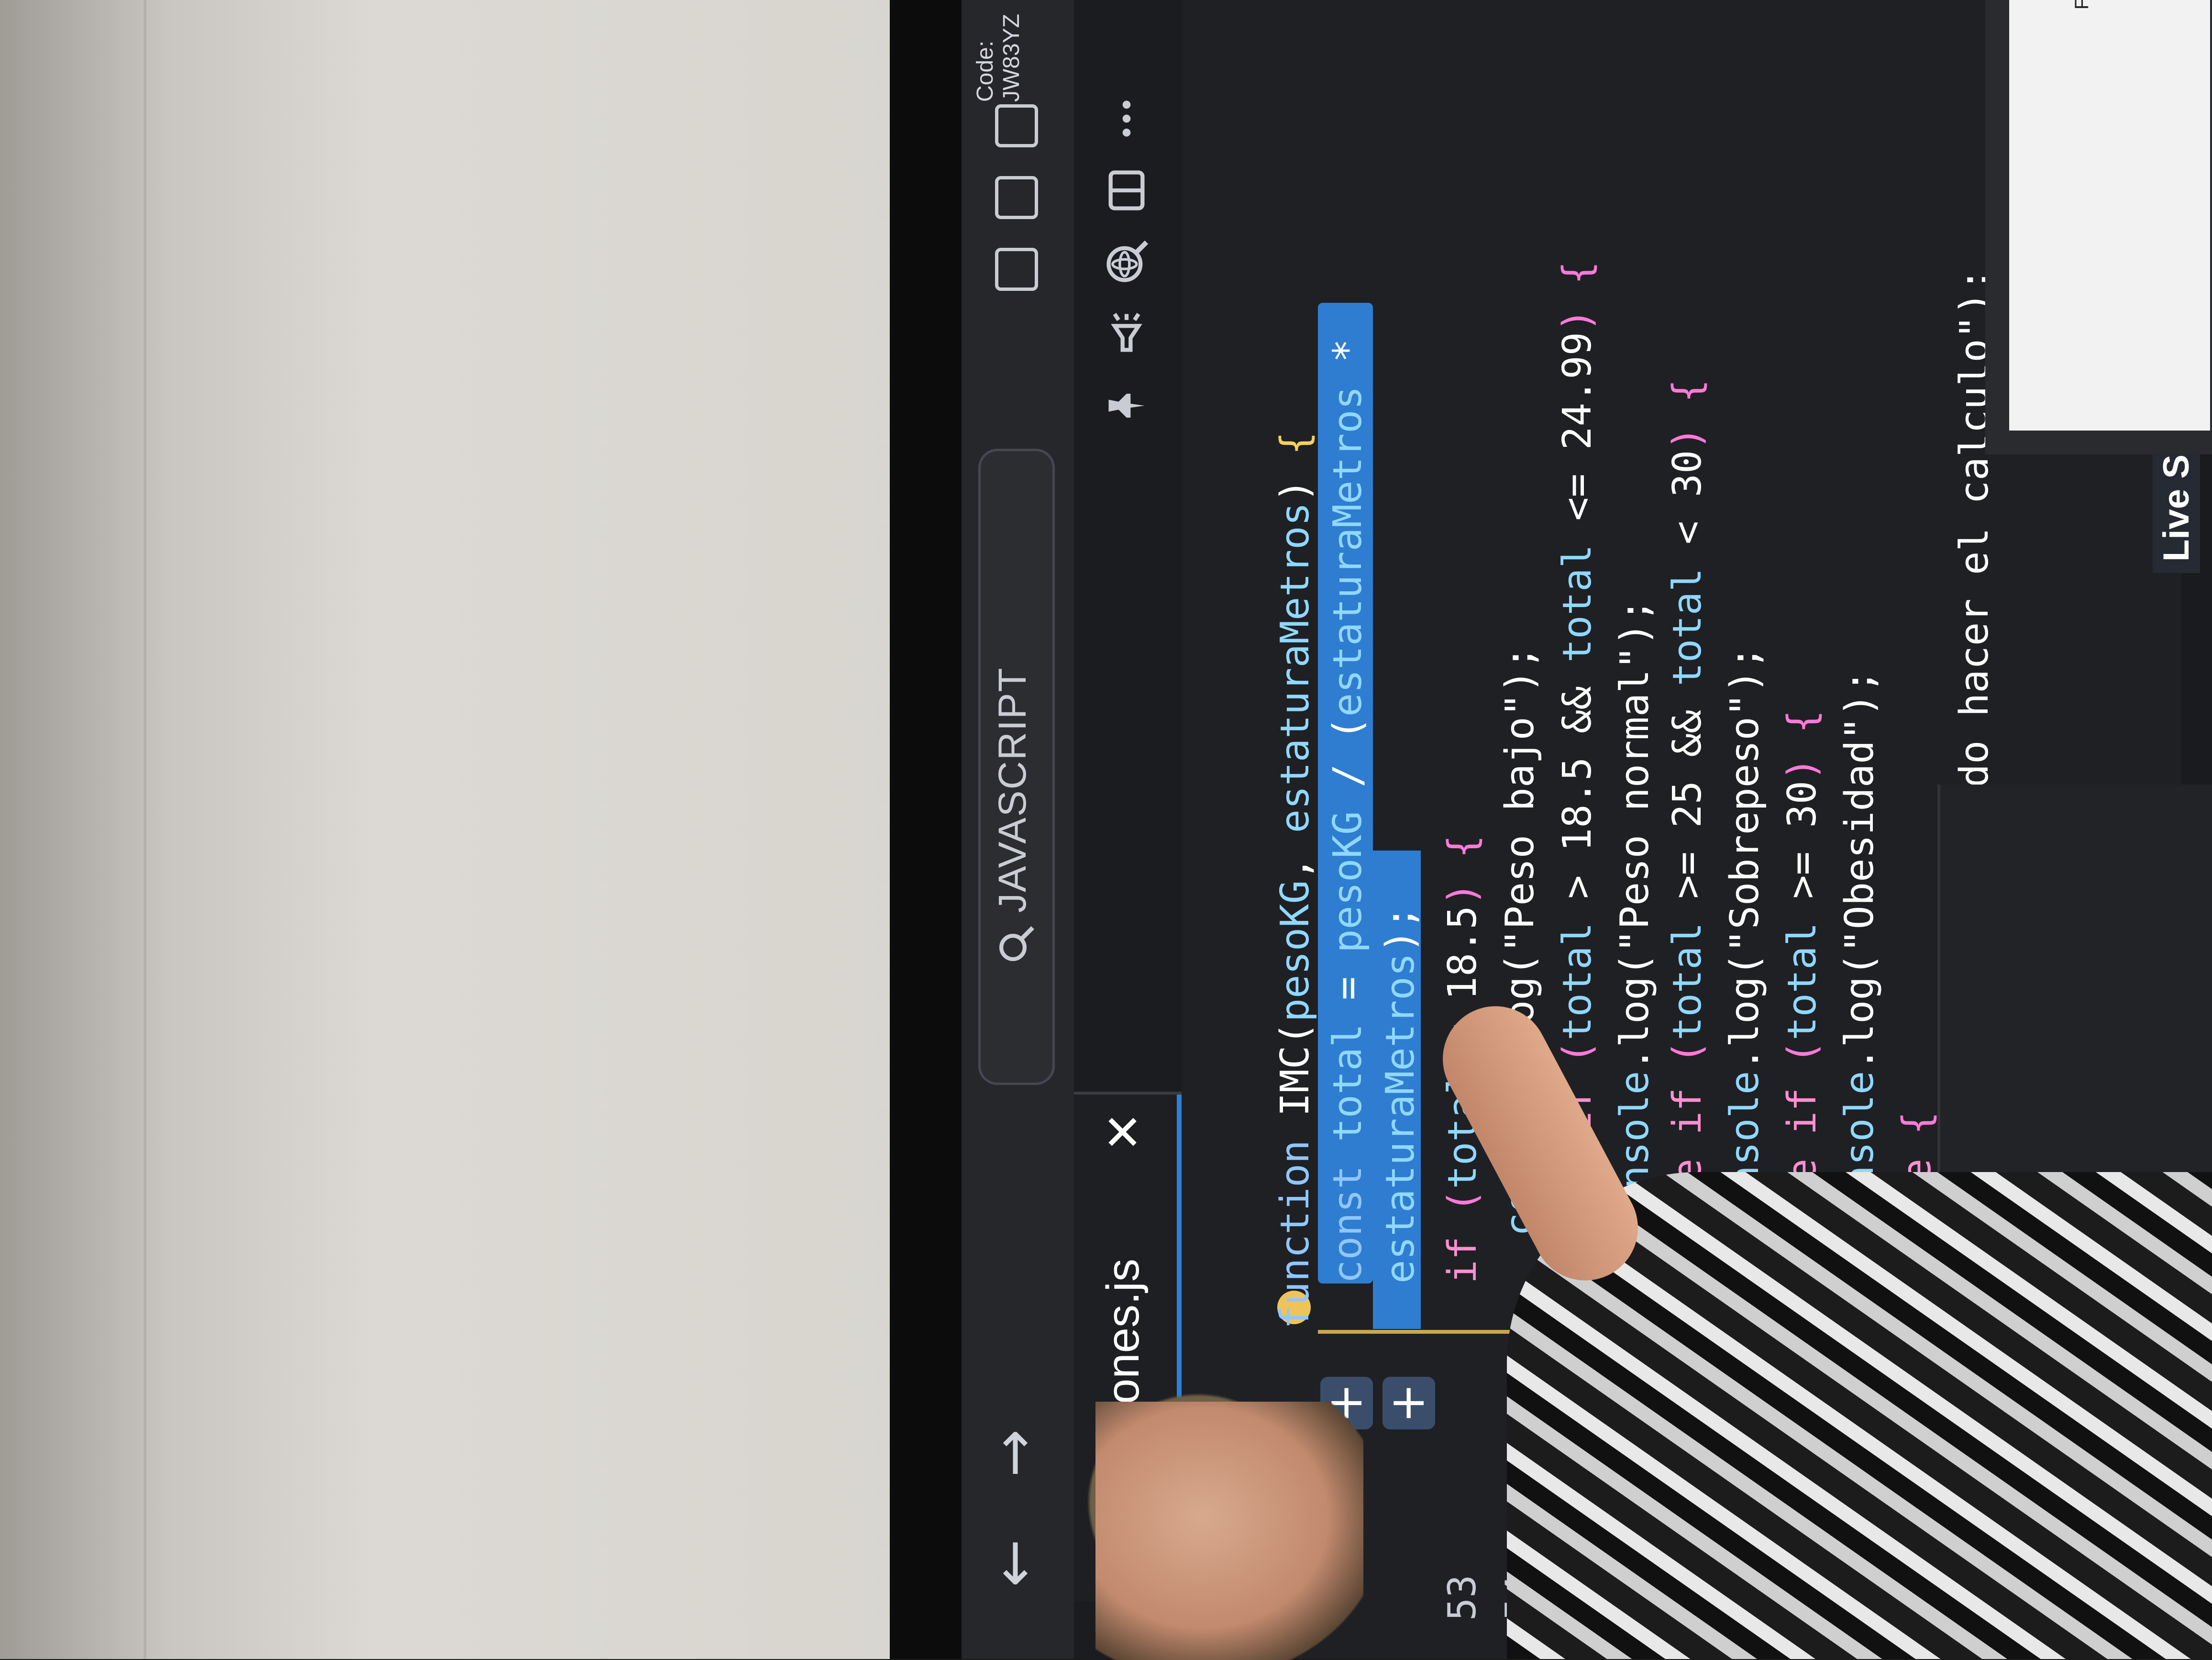 This screenshot has height=1660, width=2212. What do you see at coordinates (1126, 334) in the screenshot?
I see `broadcast-icon` at bounding box center [1126, 334].